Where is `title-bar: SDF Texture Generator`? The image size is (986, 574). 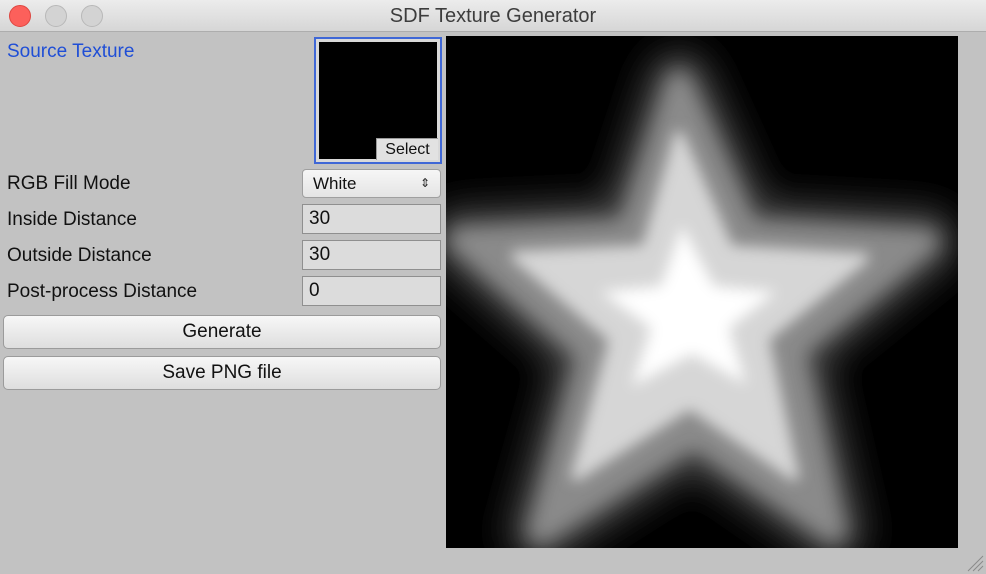
title-bar: SDF Texture Generator is located at coordinates (493, 16).